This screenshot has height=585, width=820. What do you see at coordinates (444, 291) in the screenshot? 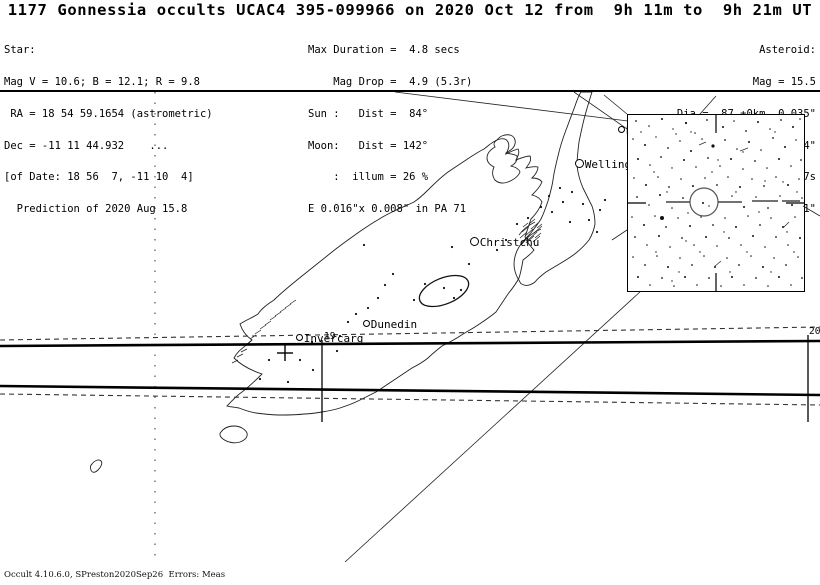
I see `shadow-ellipse` at bounding box center [444, 291].